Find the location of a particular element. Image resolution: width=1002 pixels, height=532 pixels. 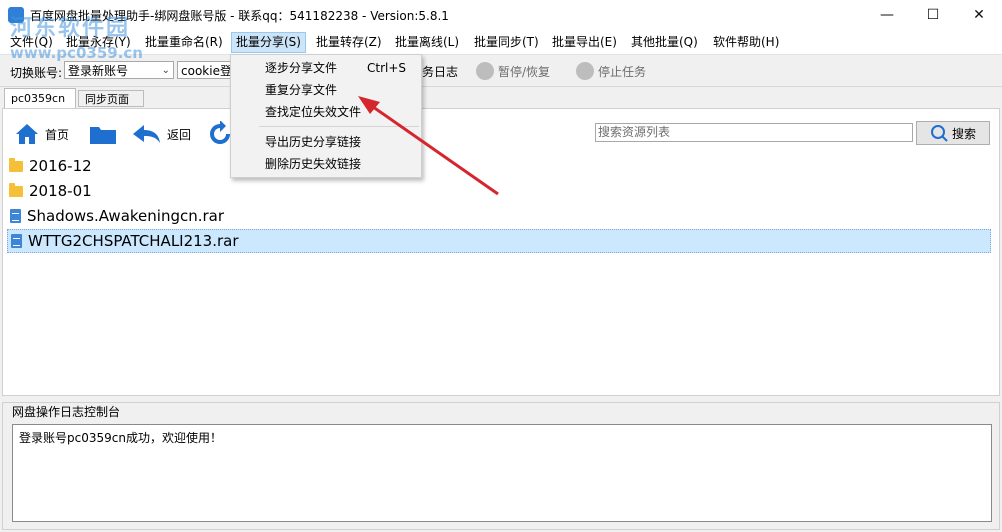

account-select-value: 登录新账号 is located at coordinates (98, 71).